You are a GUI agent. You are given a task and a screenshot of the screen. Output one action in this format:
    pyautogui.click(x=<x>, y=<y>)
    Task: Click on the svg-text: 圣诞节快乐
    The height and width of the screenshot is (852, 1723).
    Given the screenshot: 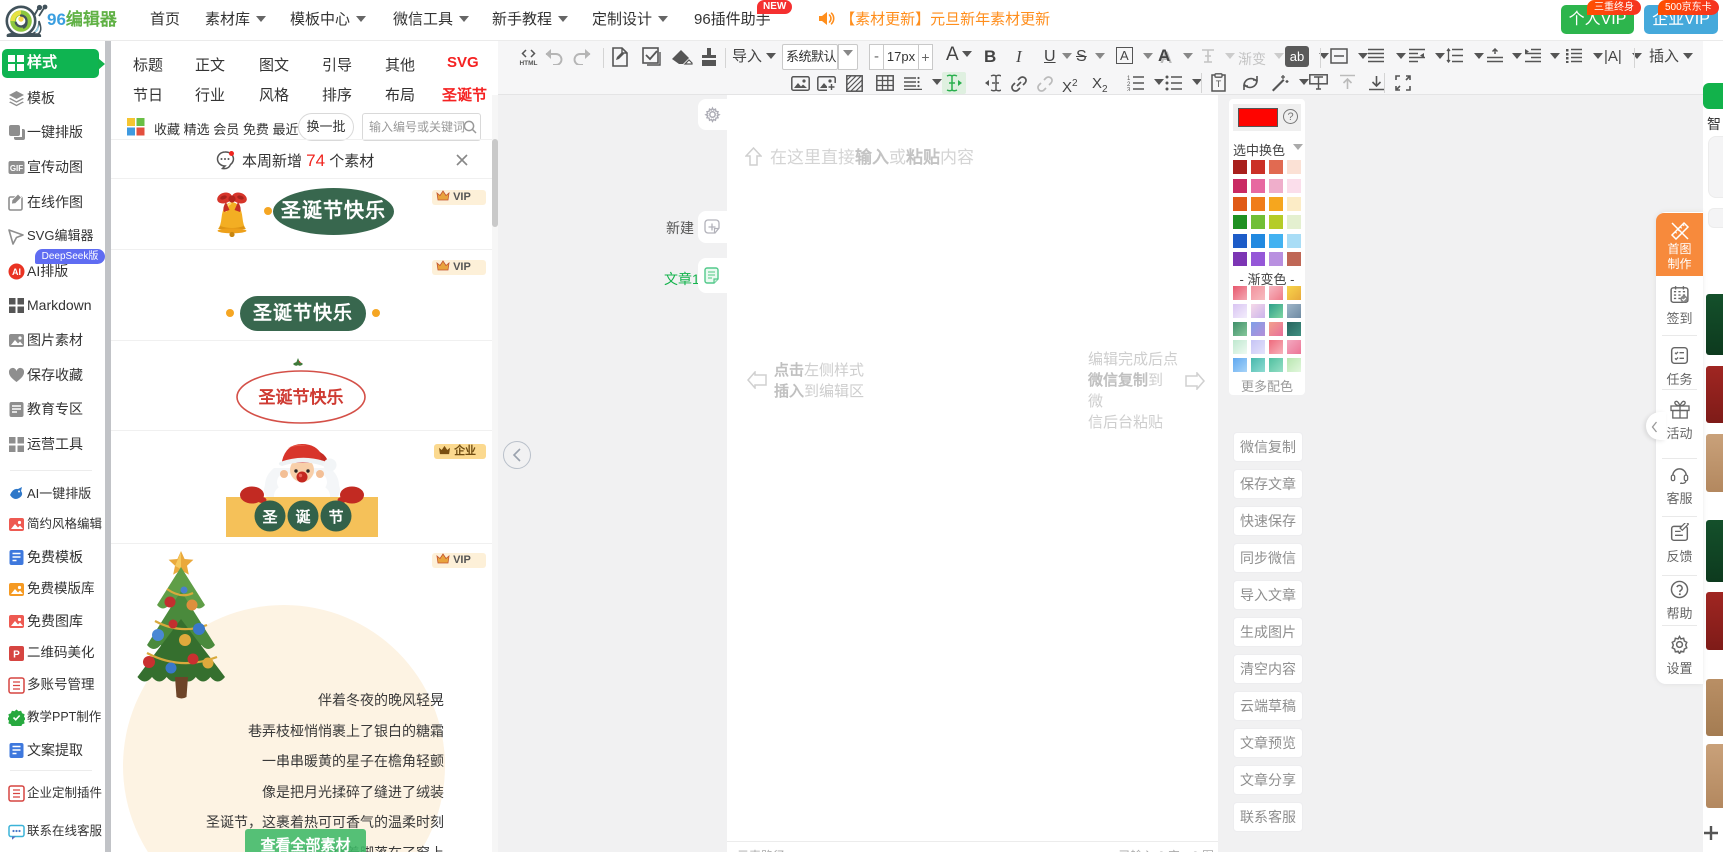 What is the action you would take?
    pyautogui.click(x=301, y=397)
    